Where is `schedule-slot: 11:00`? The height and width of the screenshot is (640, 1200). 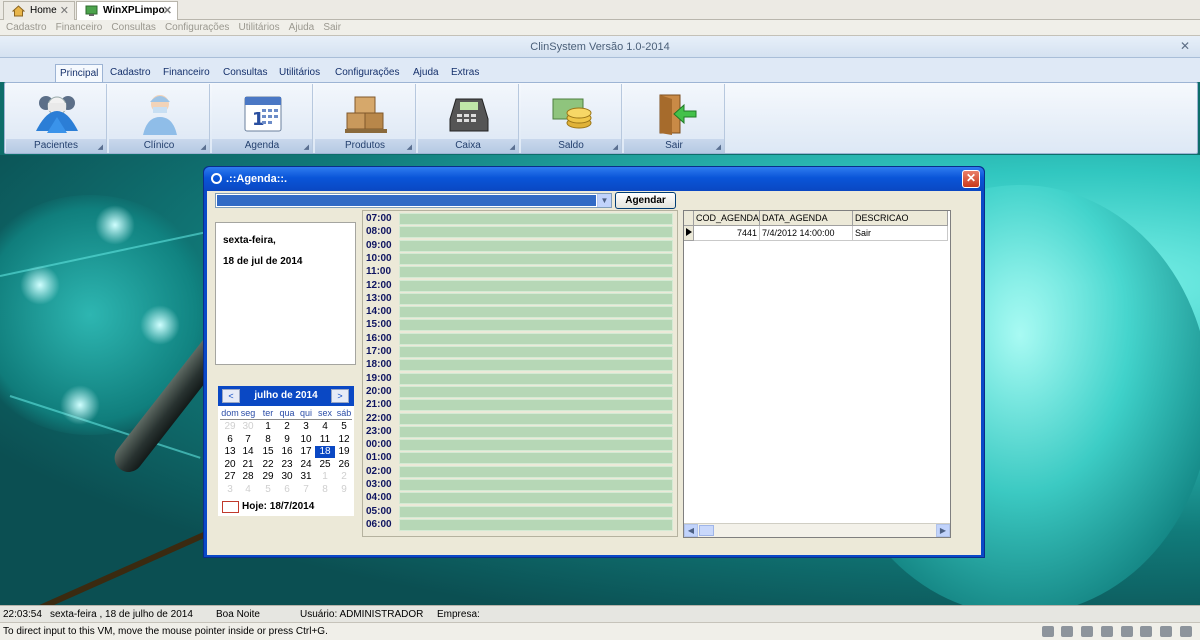 schedule-slot: 11:00 is located at coordinates (519, 272).